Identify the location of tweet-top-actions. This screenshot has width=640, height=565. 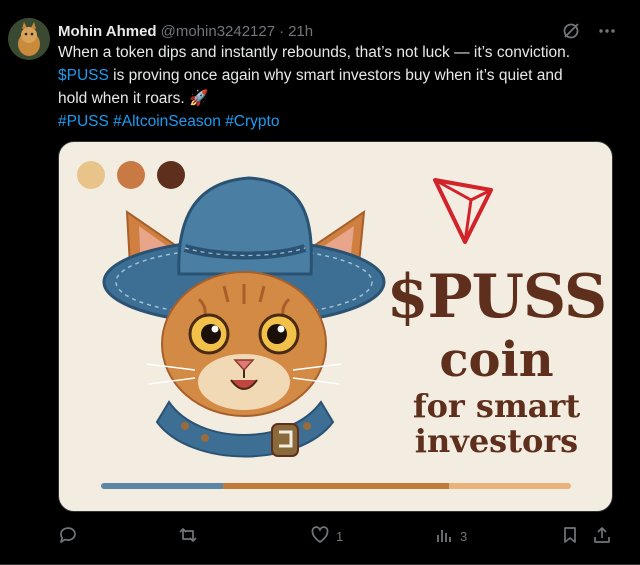
(589, 31).